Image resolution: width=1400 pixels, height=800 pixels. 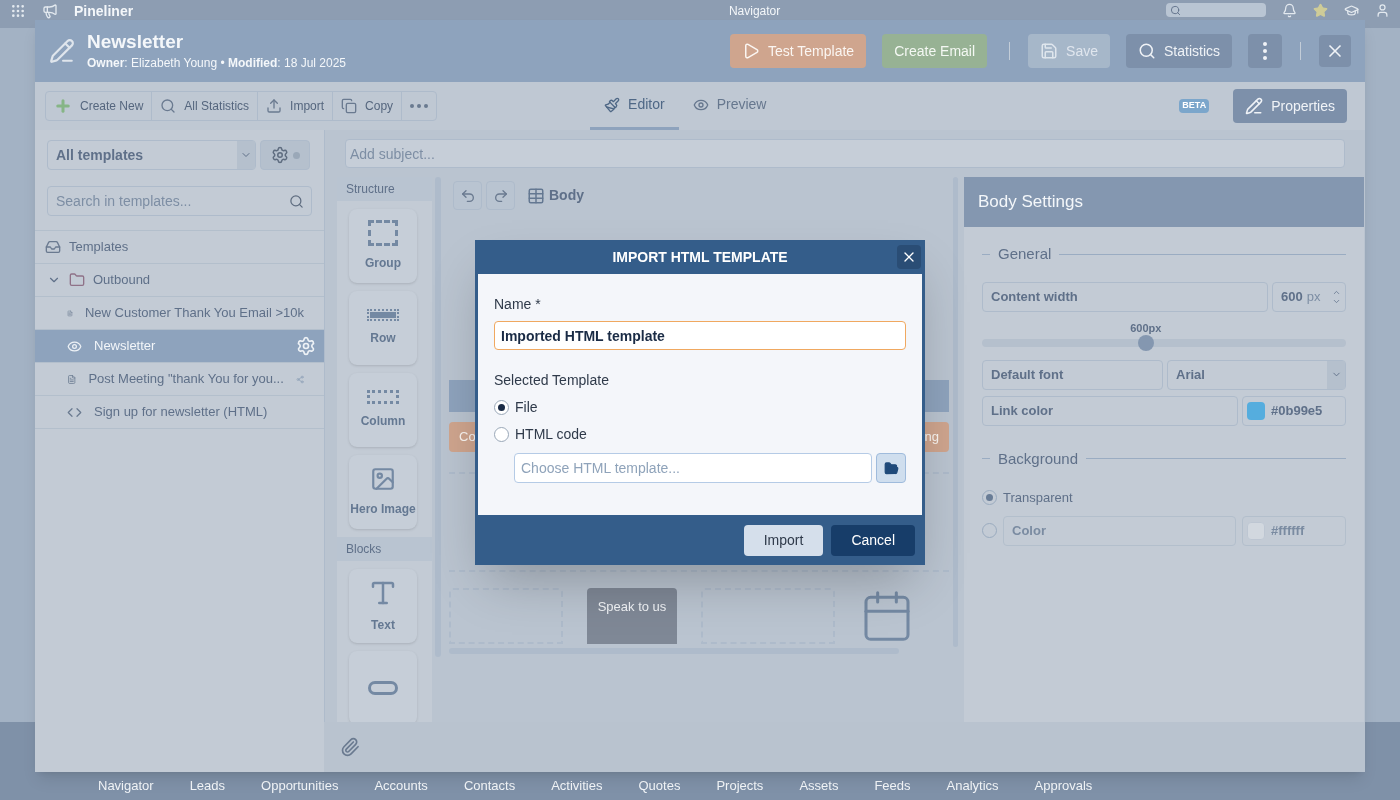 What do you see at coordinates (1145, 342) in the screenshot?
I see `slider-thumb` at bounding box center [1145, 342].